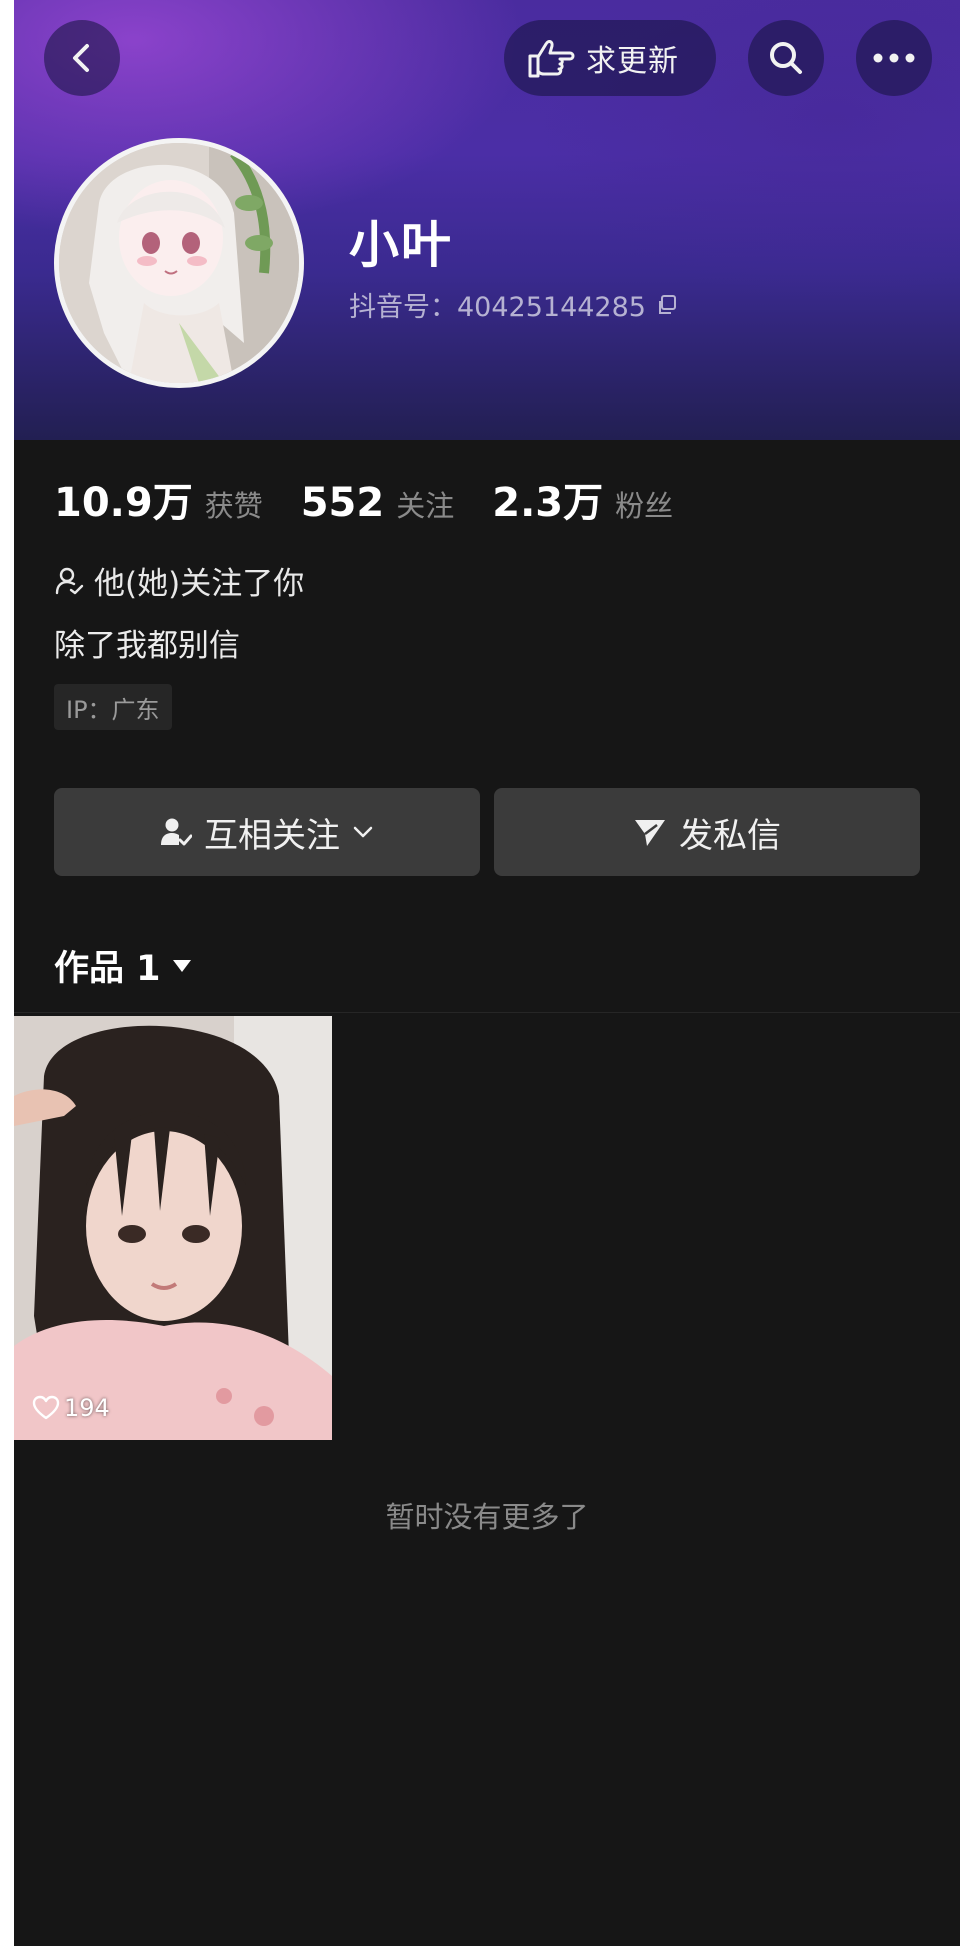  Describe the element at coordinates (487, 1012) in the screenshot. I see `divider` at that location.